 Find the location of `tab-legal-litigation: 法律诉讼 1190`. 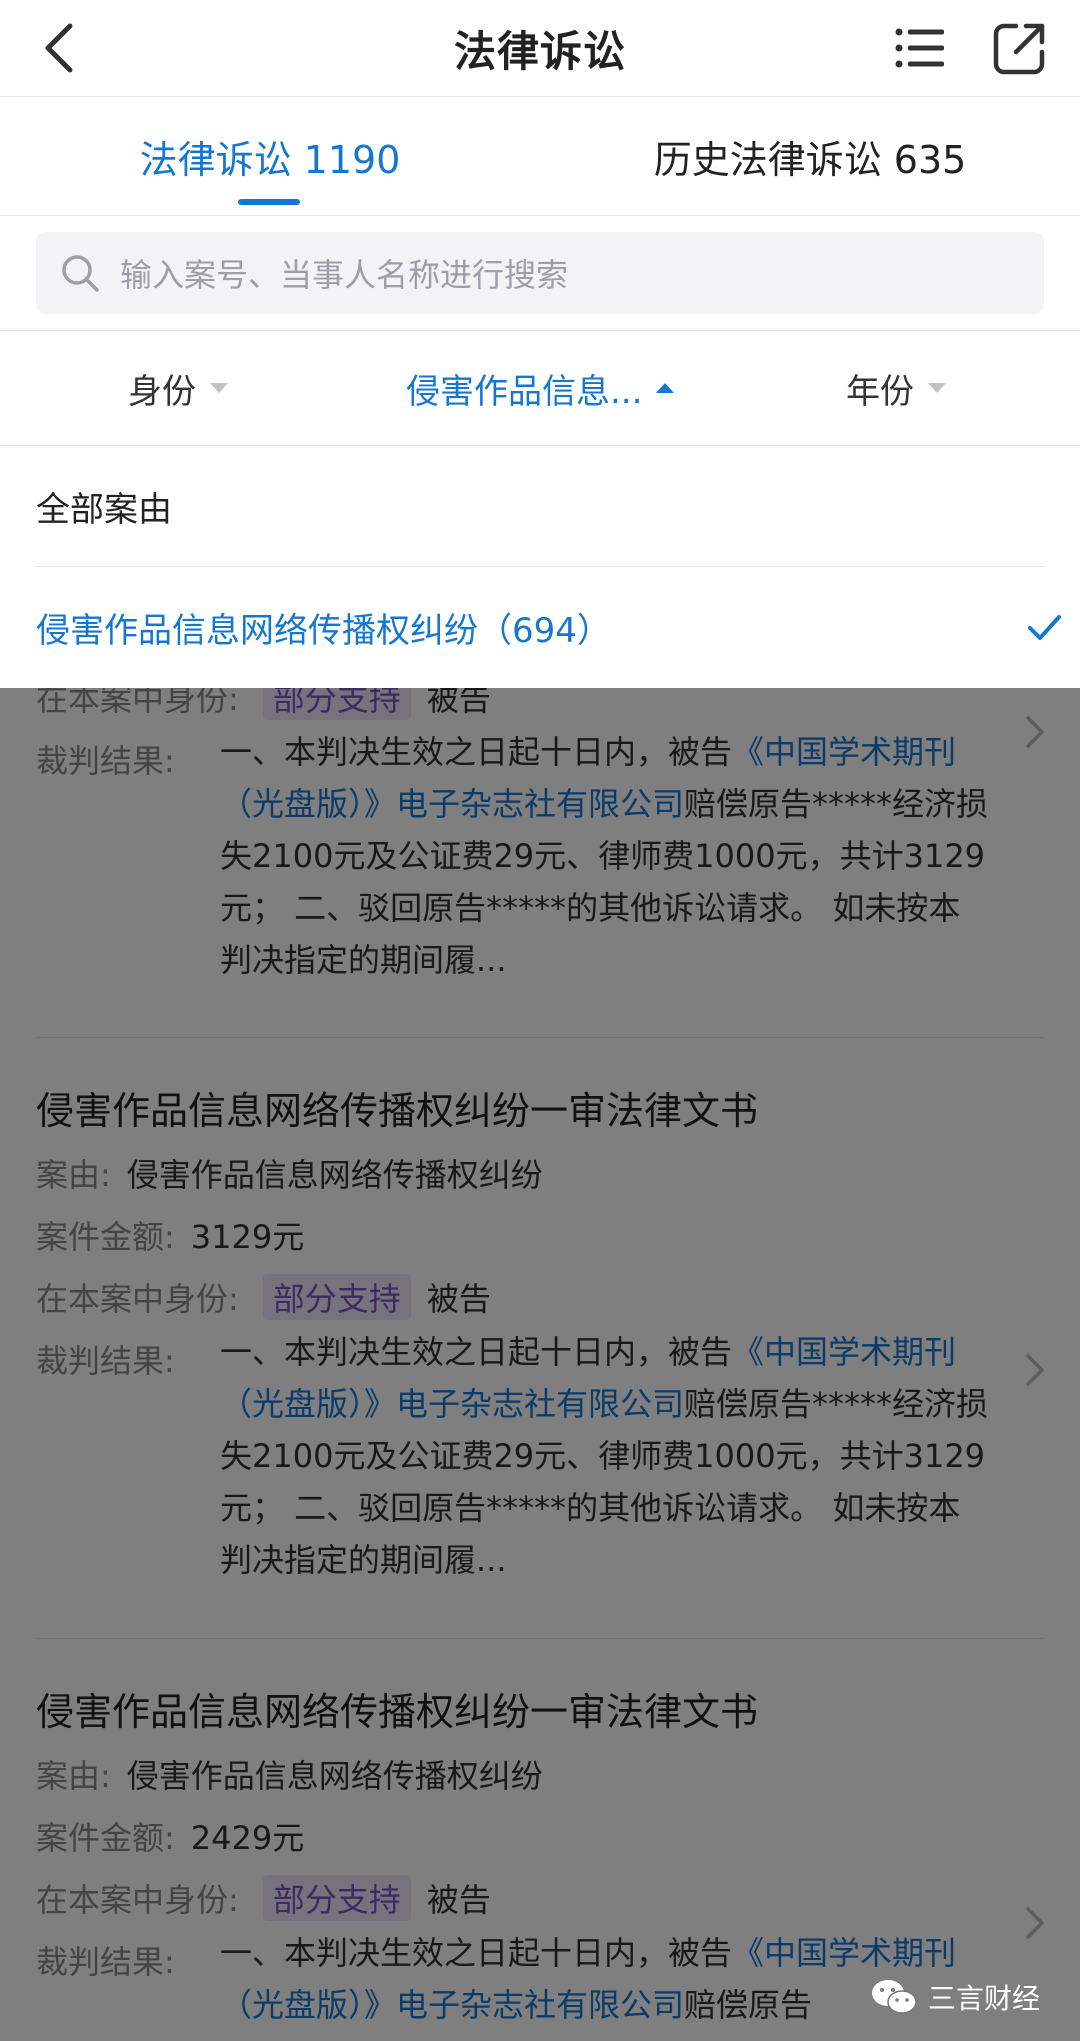

tab-legal-litigation: 法律诉讼 1190 is located at coordinates (270, 156).